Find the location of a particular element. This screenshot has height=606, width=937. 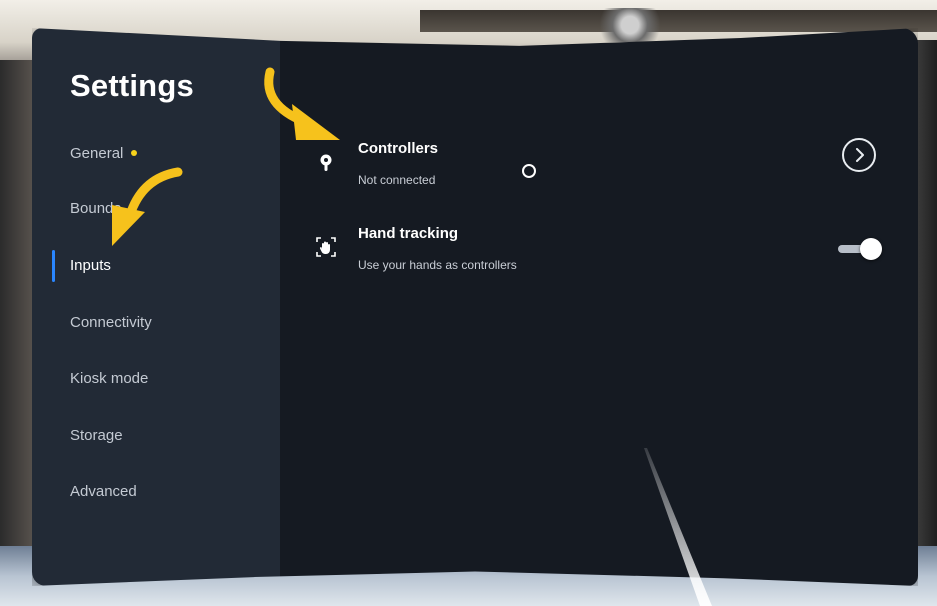

page-title: Settings is located at coordinates (132, 85).